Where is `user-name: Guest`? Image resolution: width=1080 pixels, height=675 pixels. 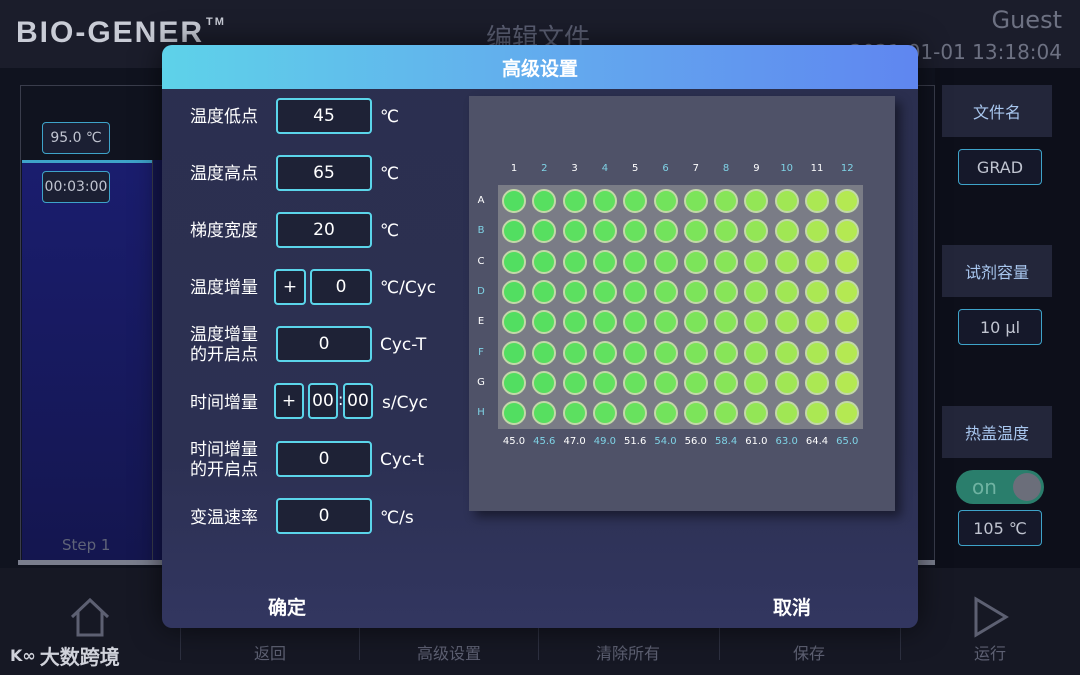
user-name: Guest is located at coordinates (1027, 20).